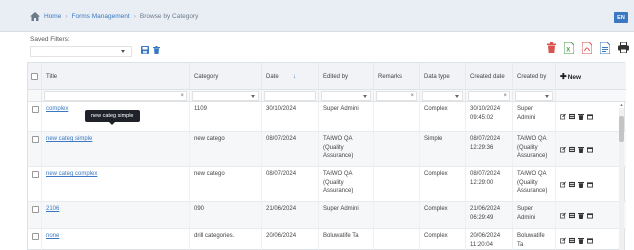 The width and height of the screenshot is (634, 250). Describe the element at coordinates (290, 184) in the screenshot. I see `date-cell: 08/07/2024` at that location.